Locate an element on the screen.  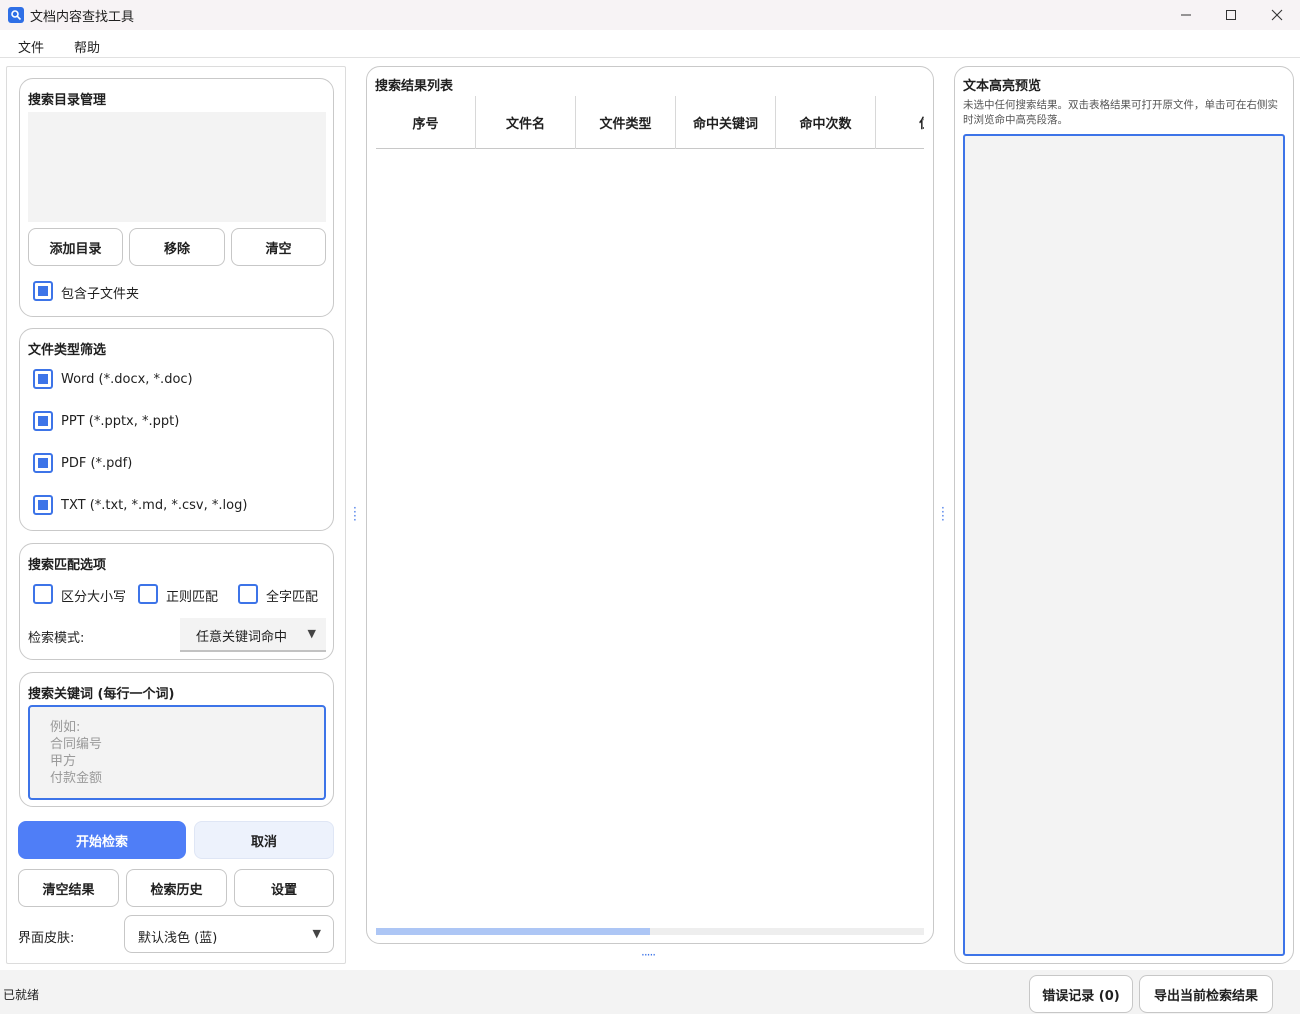
maximize-button is located at coordinates (1231, 15).